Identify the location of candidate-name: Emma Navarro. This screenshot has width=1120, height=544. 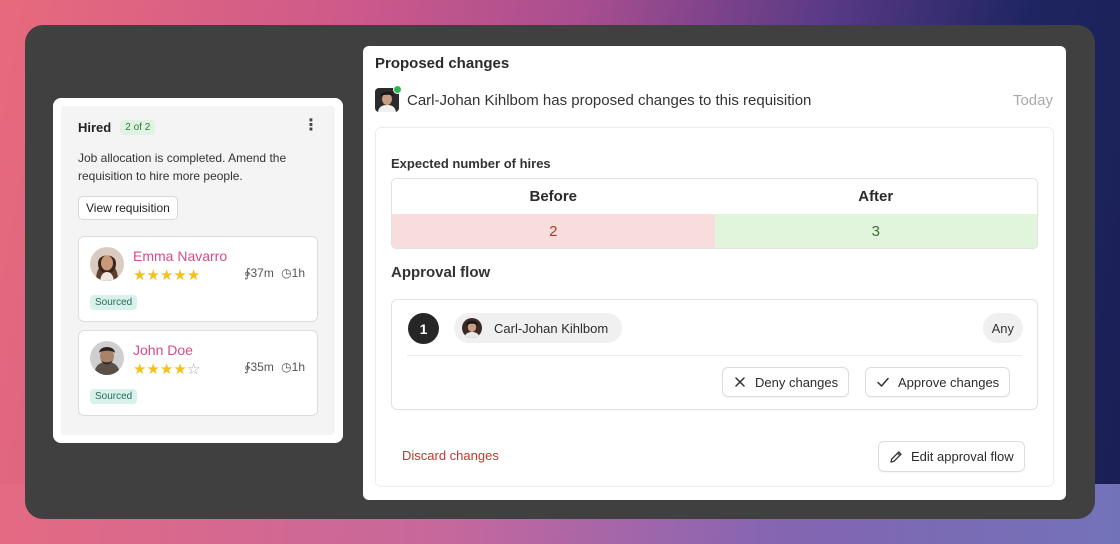
(180, 256).